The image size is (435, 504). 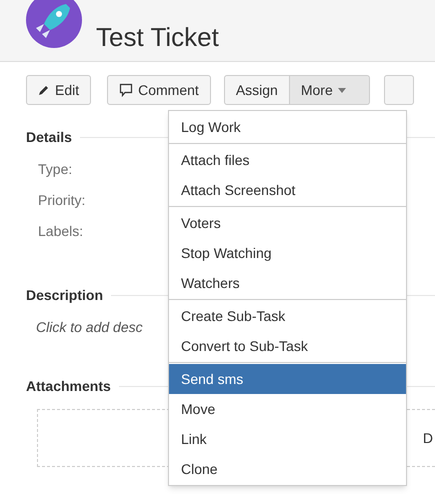 What do you see at coordinates (287, 160) in the screenshot?
I see `menu-item: Attach files` at bounding box center [287, 160].